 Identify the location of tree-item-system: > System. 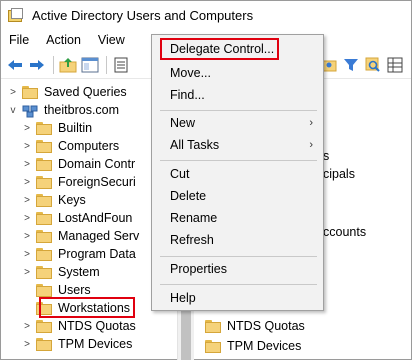
(60, 272).